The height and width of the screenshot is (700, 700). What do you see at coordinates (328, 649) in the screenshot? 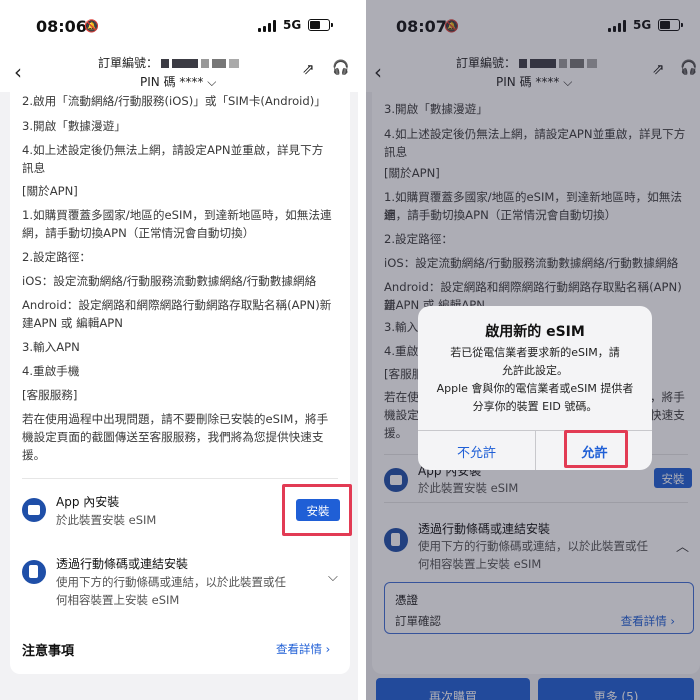
I see `chevron-right-icon: ›` at bounding box center [328, 649].